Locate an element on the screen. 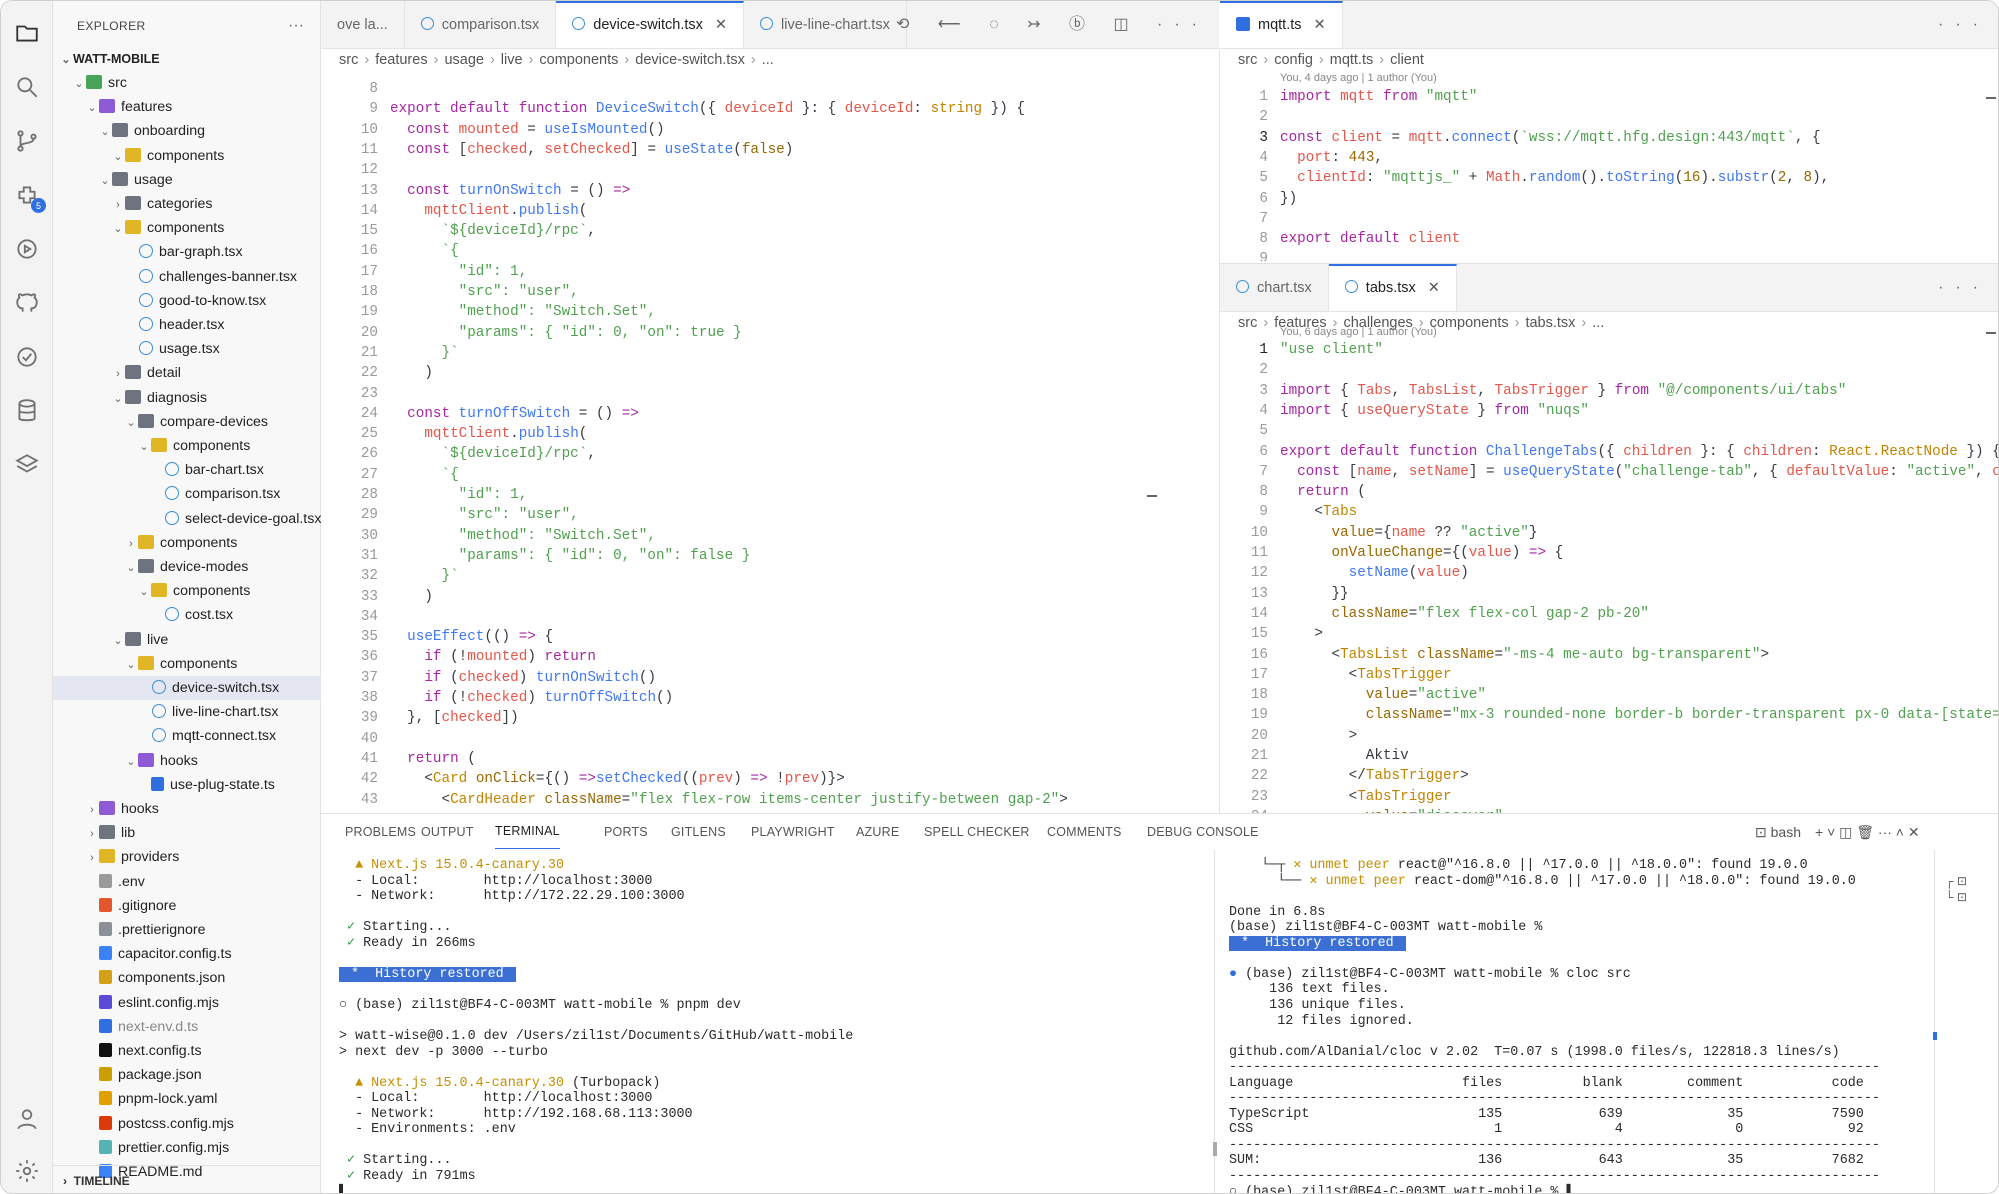 The height and width of the screenshot is (1194, 1999). breadcrumb-item: client is located at coordinates (1407, 60).